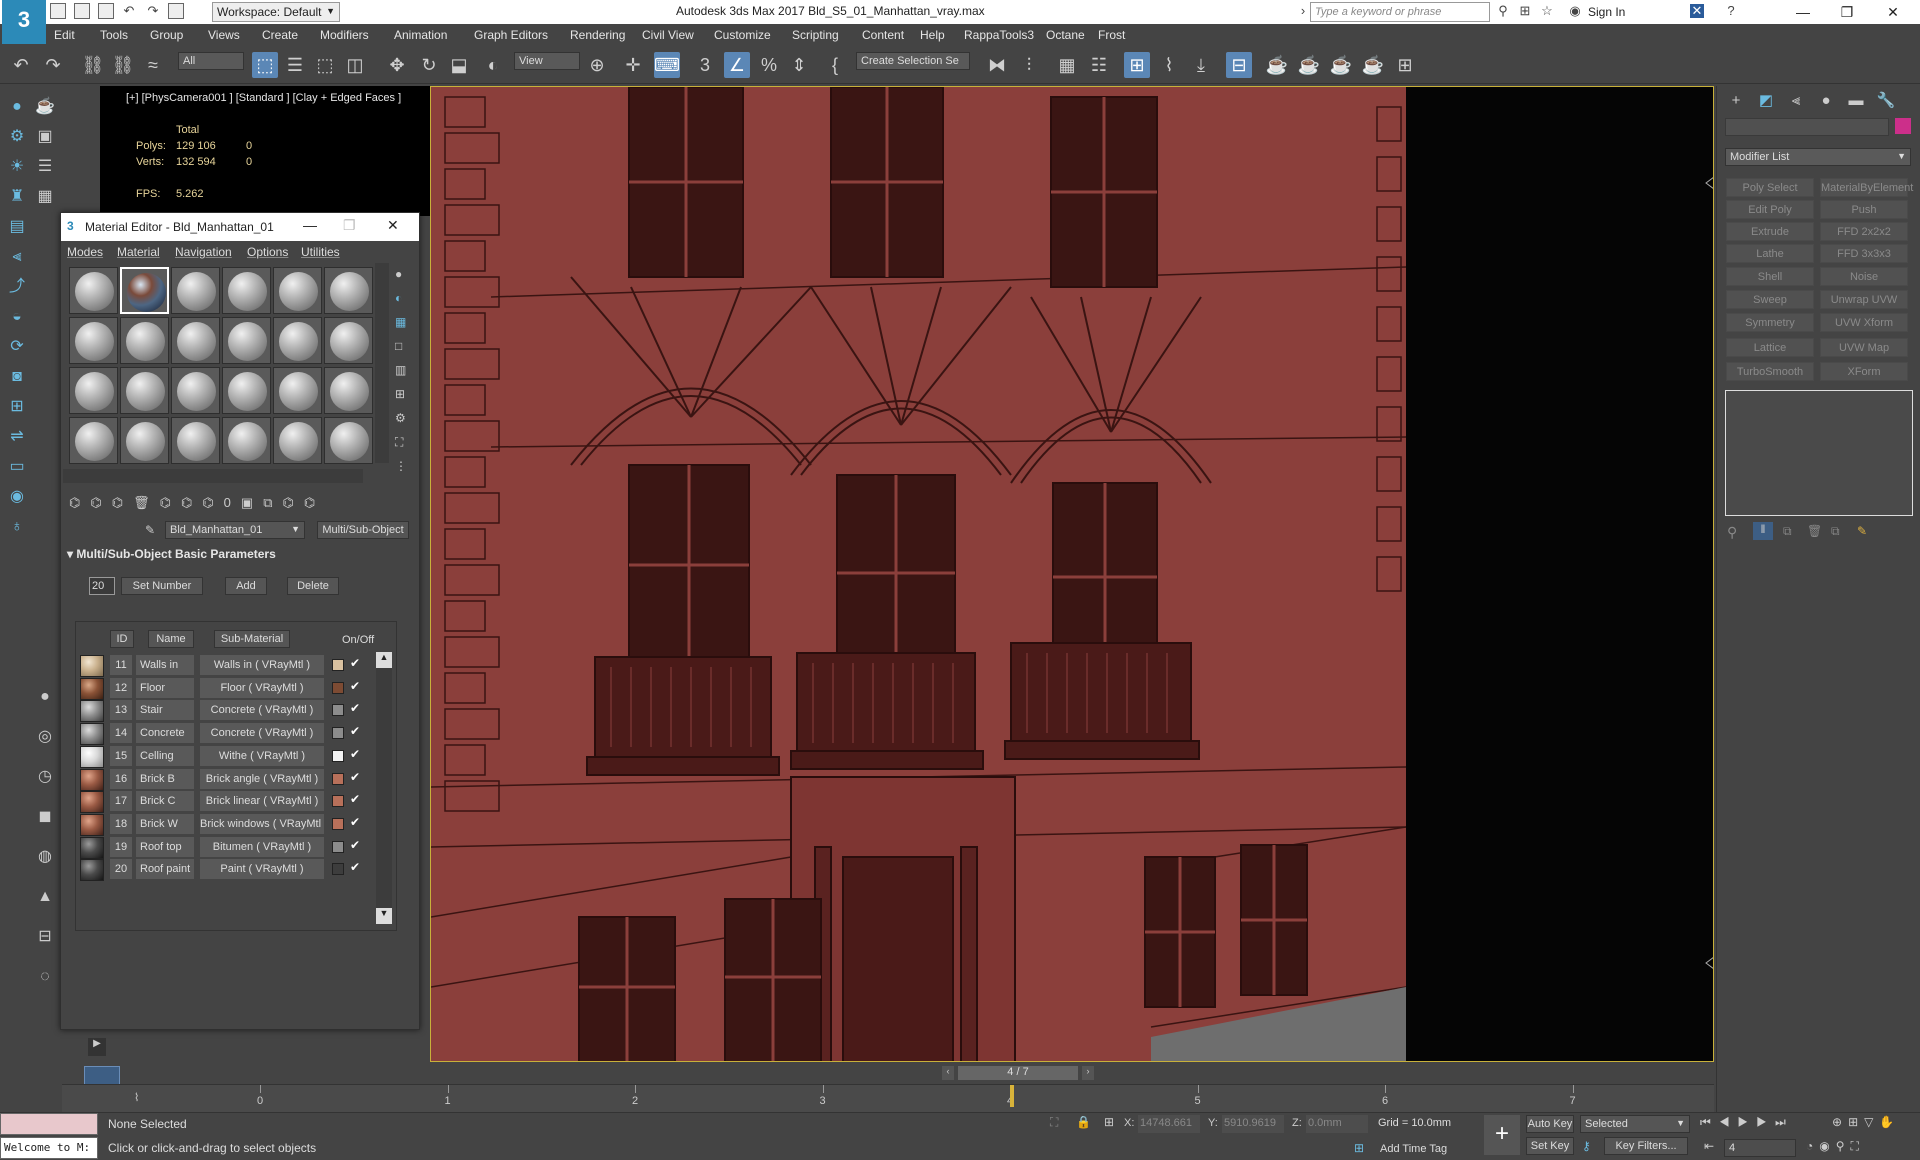 This screenshot has height=1160, width=1920. I want to click on restore-button: ❐, so click(1847, 12).